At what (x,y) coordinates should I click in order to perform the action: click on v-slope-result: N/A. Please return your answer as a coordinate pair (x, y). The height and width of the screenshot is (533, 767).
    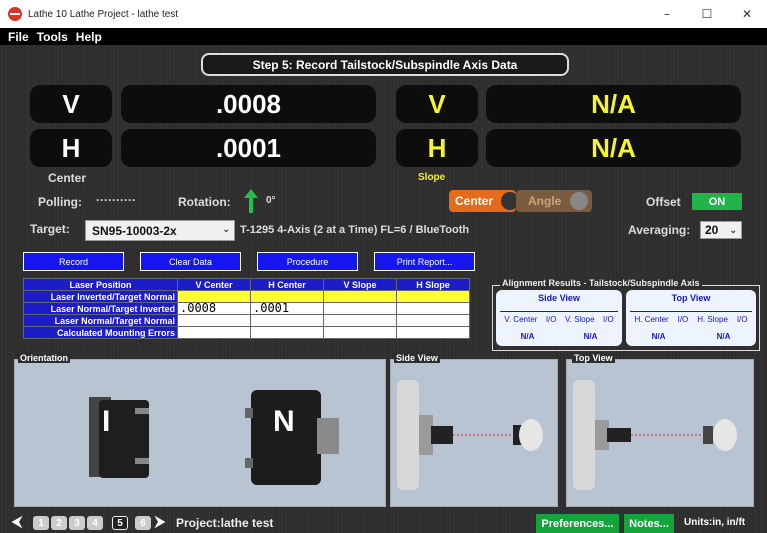
    Looking at the image, I should click on (590, 336).